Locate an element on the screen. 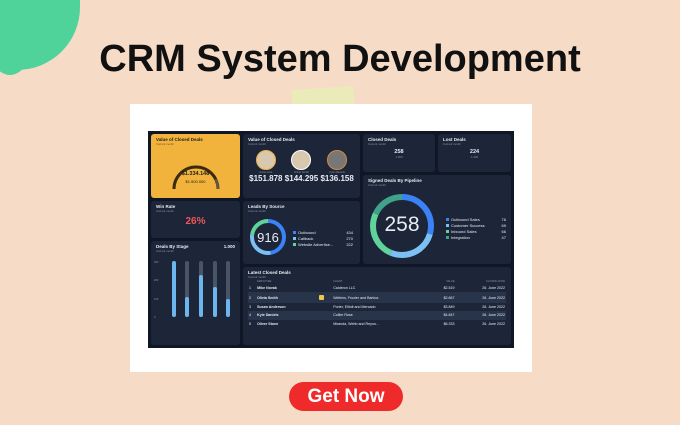  legend-item: Outbound 434 is located at coordinates (323, 232).